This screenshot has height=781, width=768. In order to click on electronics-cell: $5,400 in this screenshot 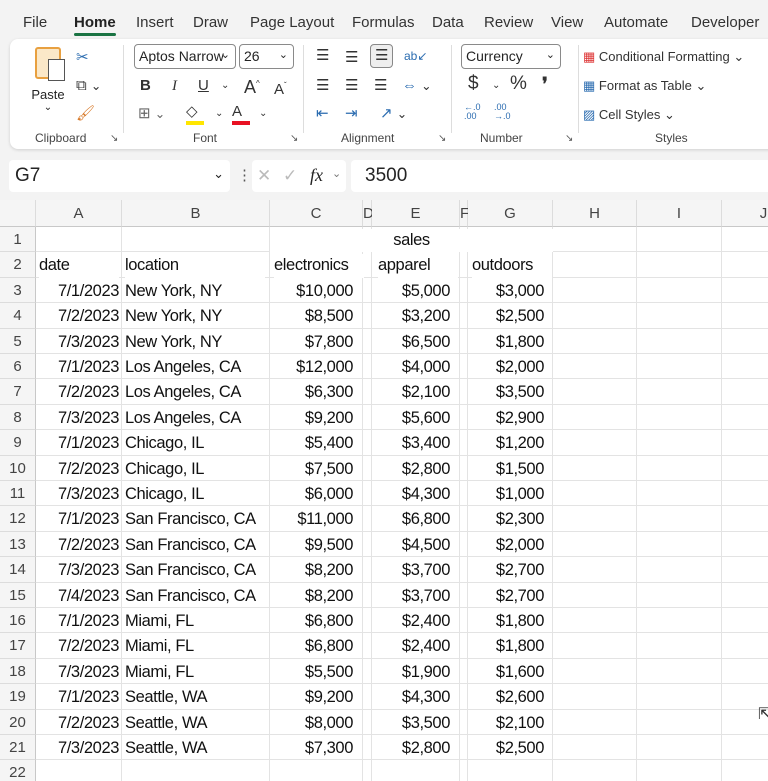, I will do `click(311, 443)`.